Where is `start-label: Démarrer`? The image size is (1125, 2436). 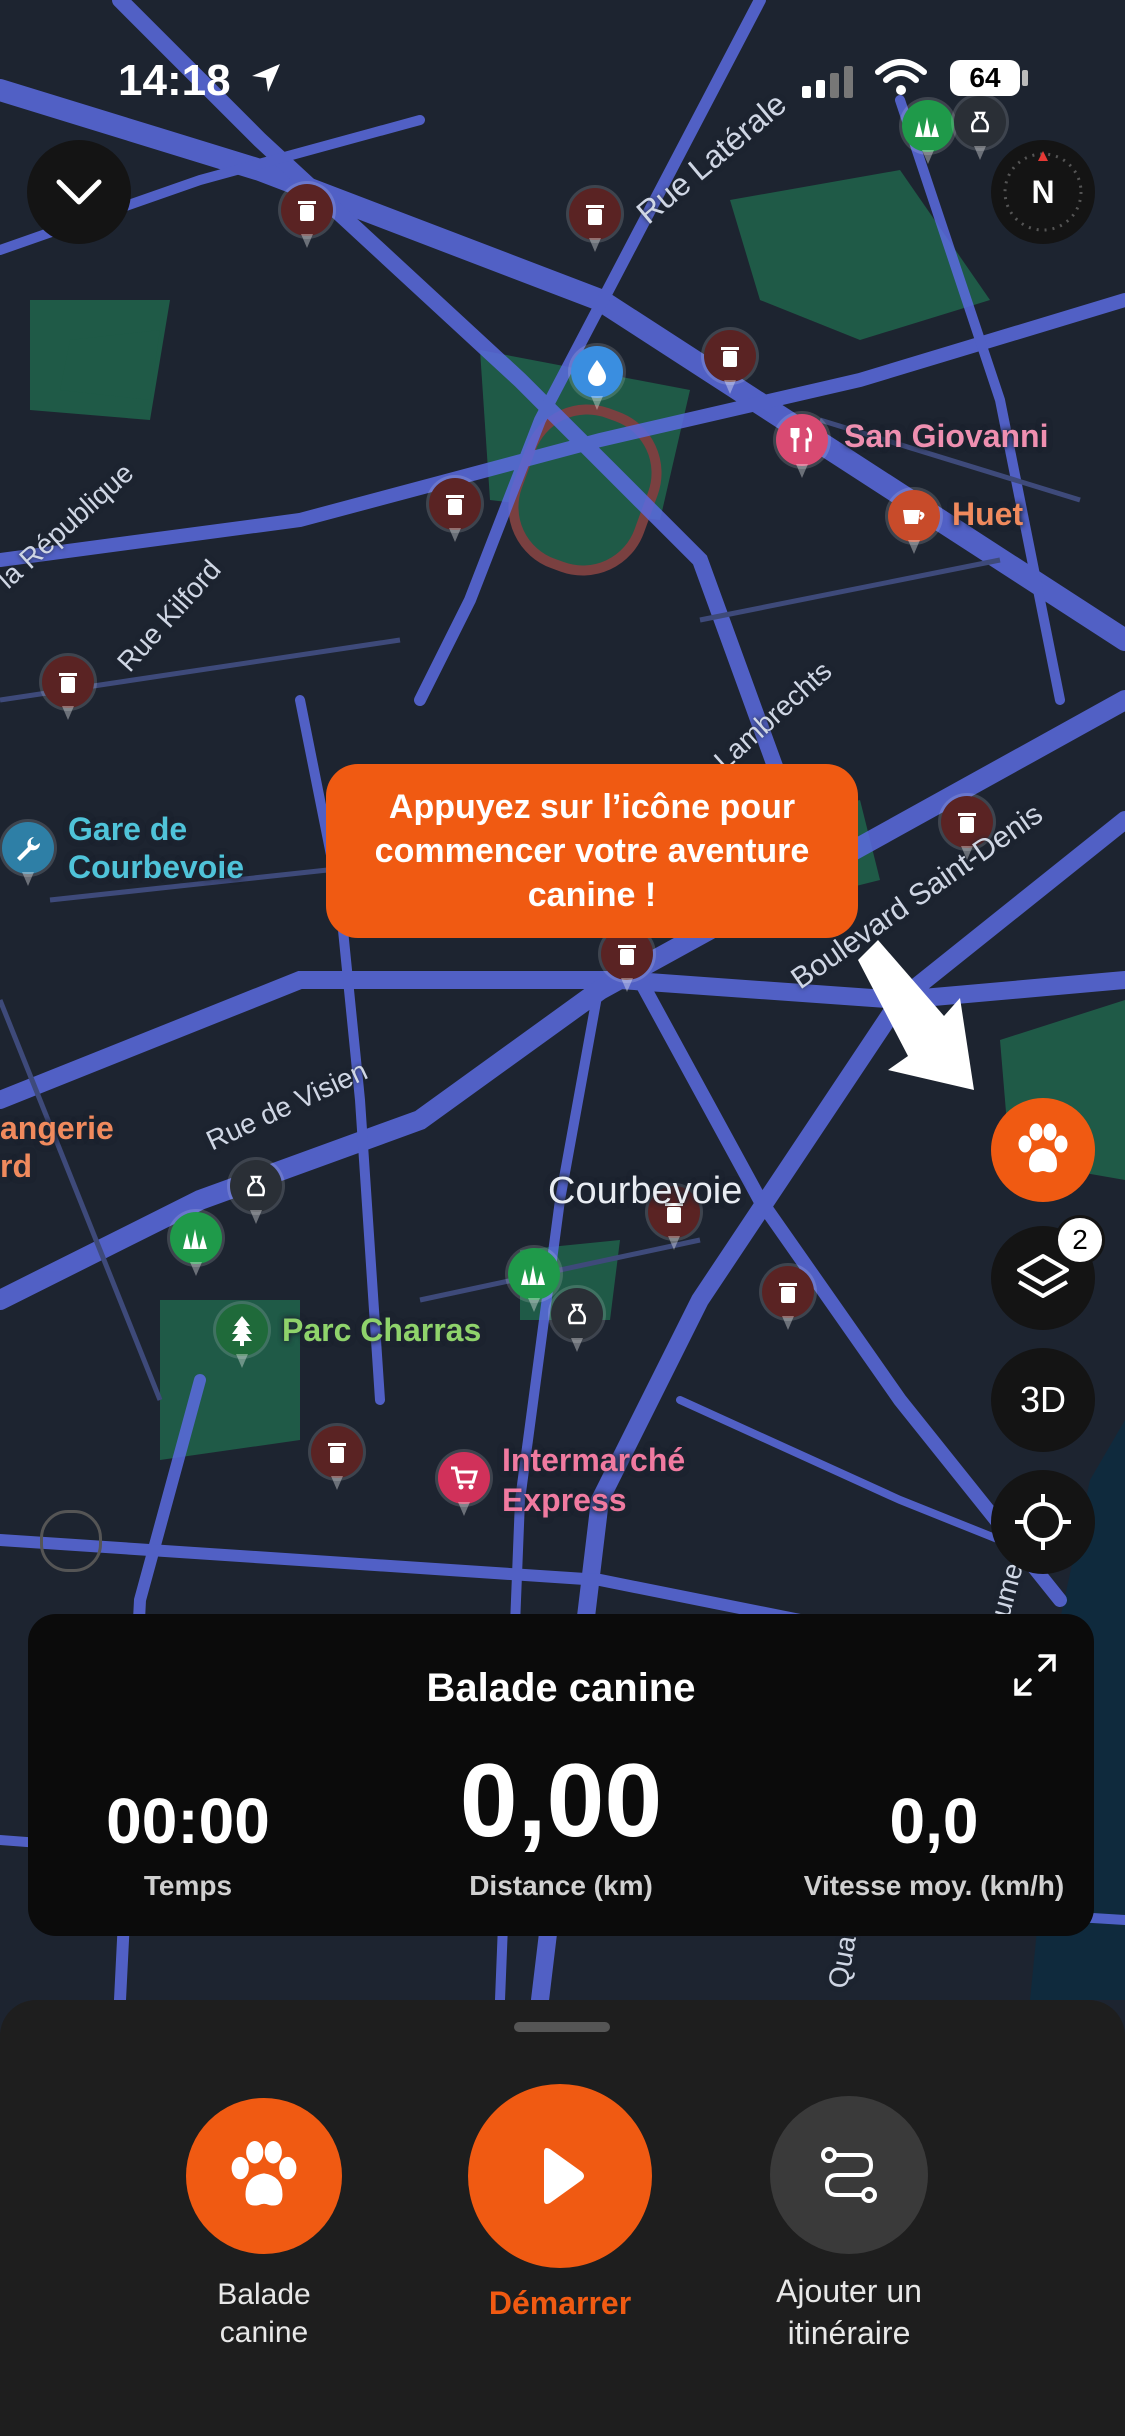
start-label: Démarrer is located at coordinates (560, 2303).